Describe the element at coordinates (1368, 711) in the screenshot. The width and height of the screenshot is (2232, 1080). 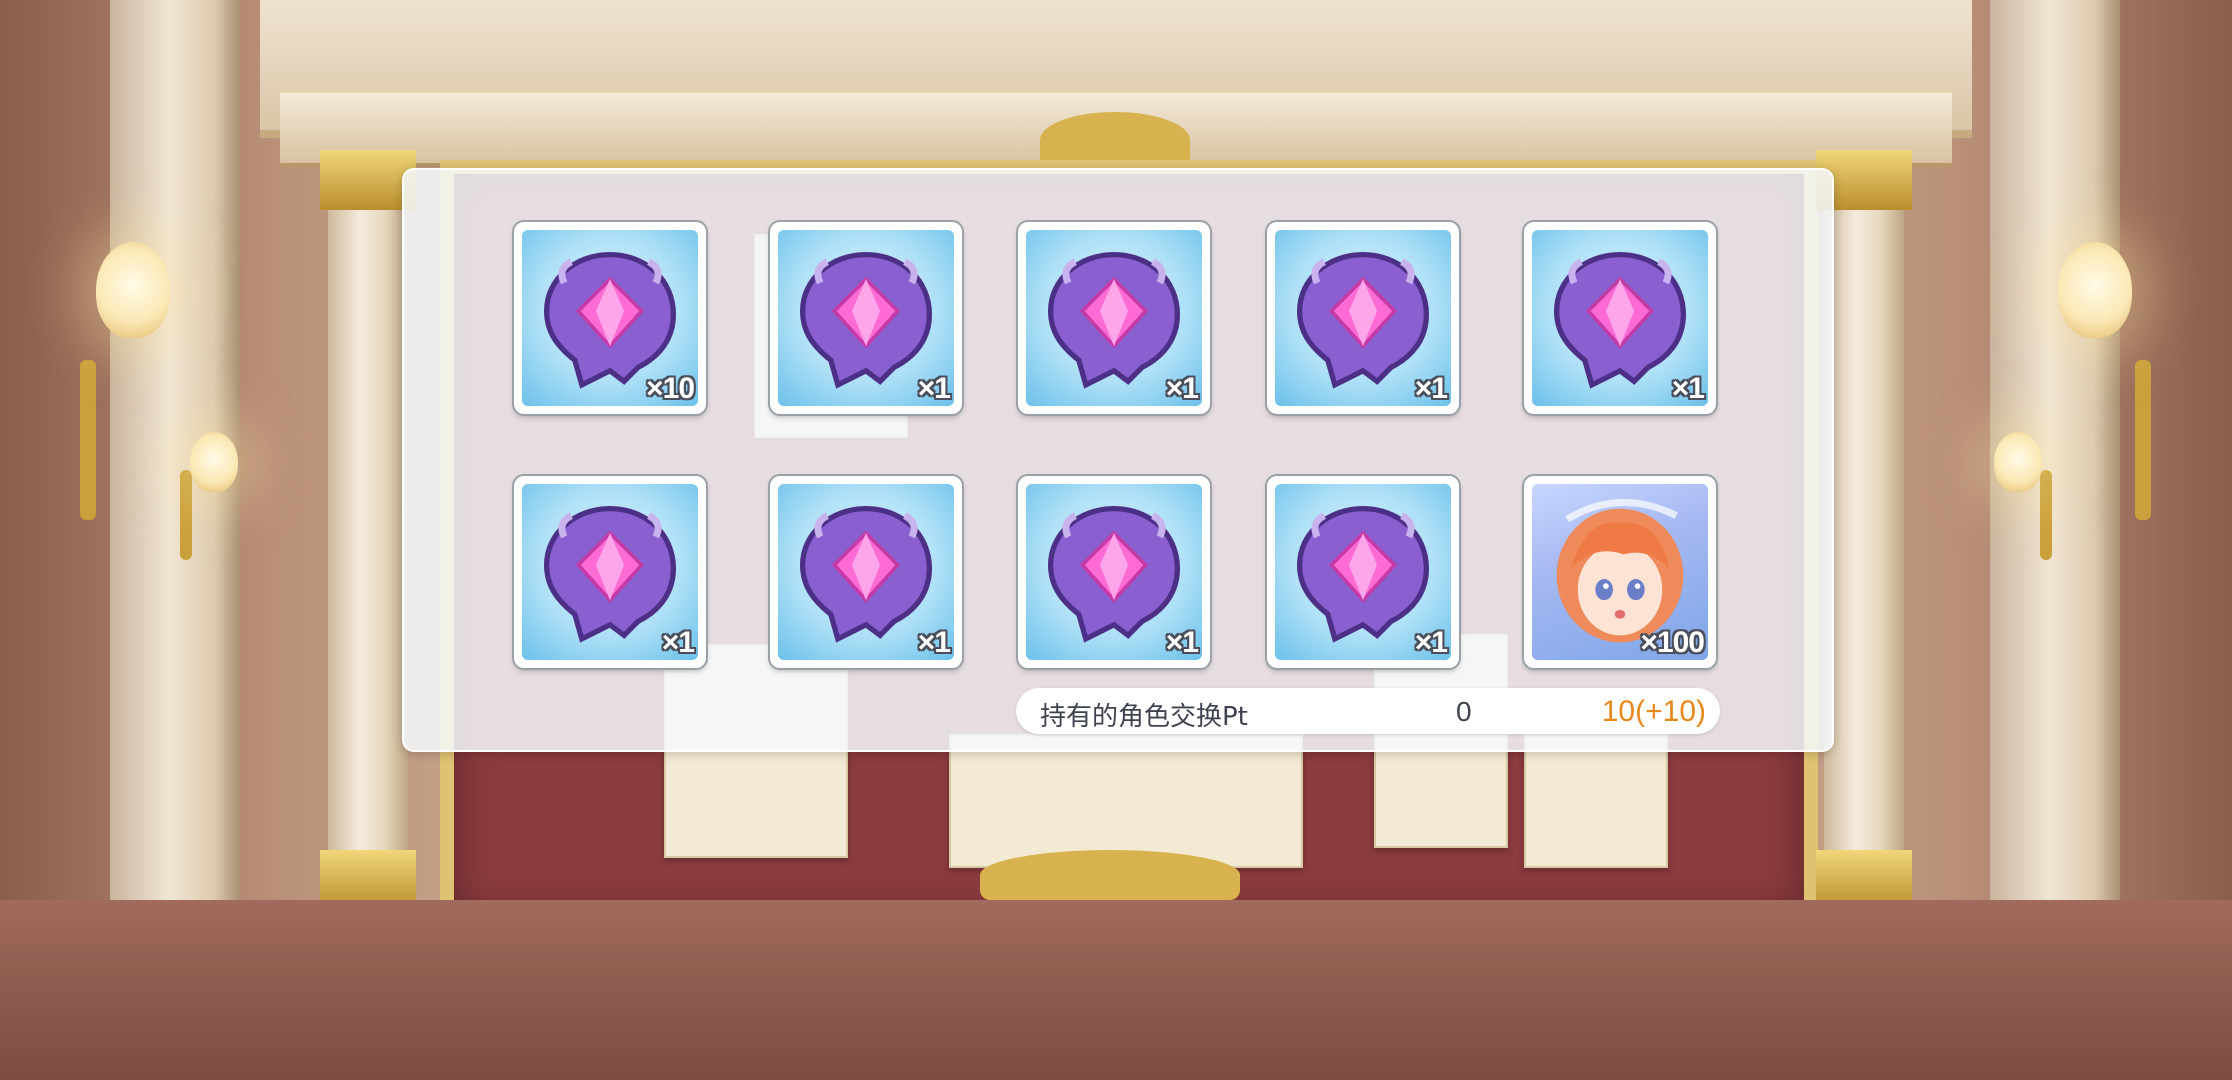
I see `exchange-pt-bar: 持有的角色交换Pt 0 10(+10)` at that location.